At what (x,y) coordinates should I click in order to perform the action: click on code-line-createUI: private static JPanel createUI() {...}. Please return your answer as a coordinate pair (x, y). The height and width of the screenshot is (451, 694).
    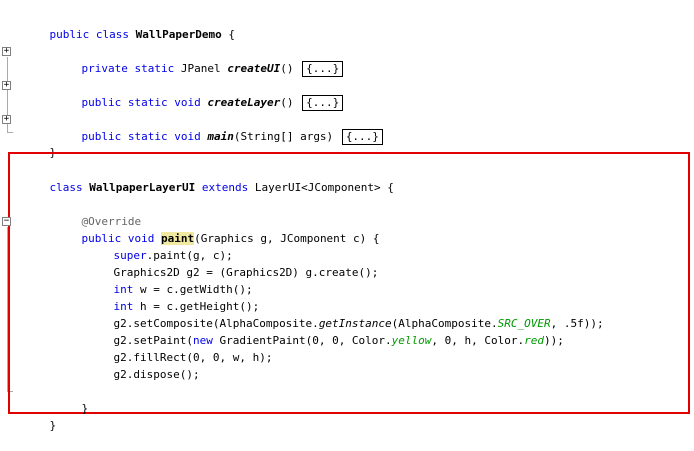
    Looking at the image, I should click on (199, 60).